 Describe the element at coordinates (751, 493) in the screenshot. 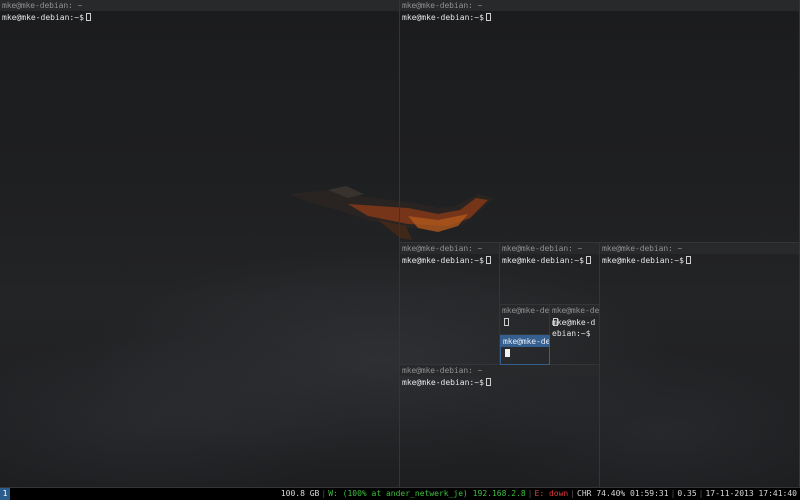

I see `clock: 17-11-2013 17:41:40` at that location.